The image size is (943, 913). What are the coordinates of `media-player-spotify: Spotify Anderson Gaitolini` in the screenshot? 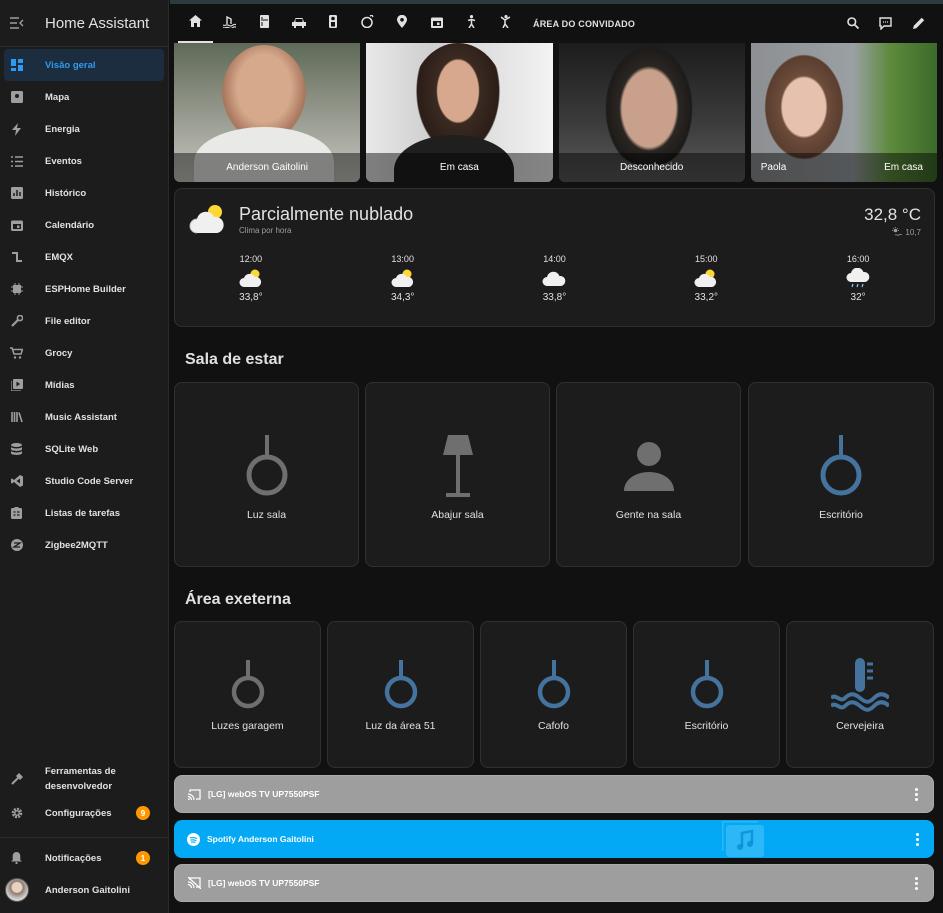 It's located at (554, 838).